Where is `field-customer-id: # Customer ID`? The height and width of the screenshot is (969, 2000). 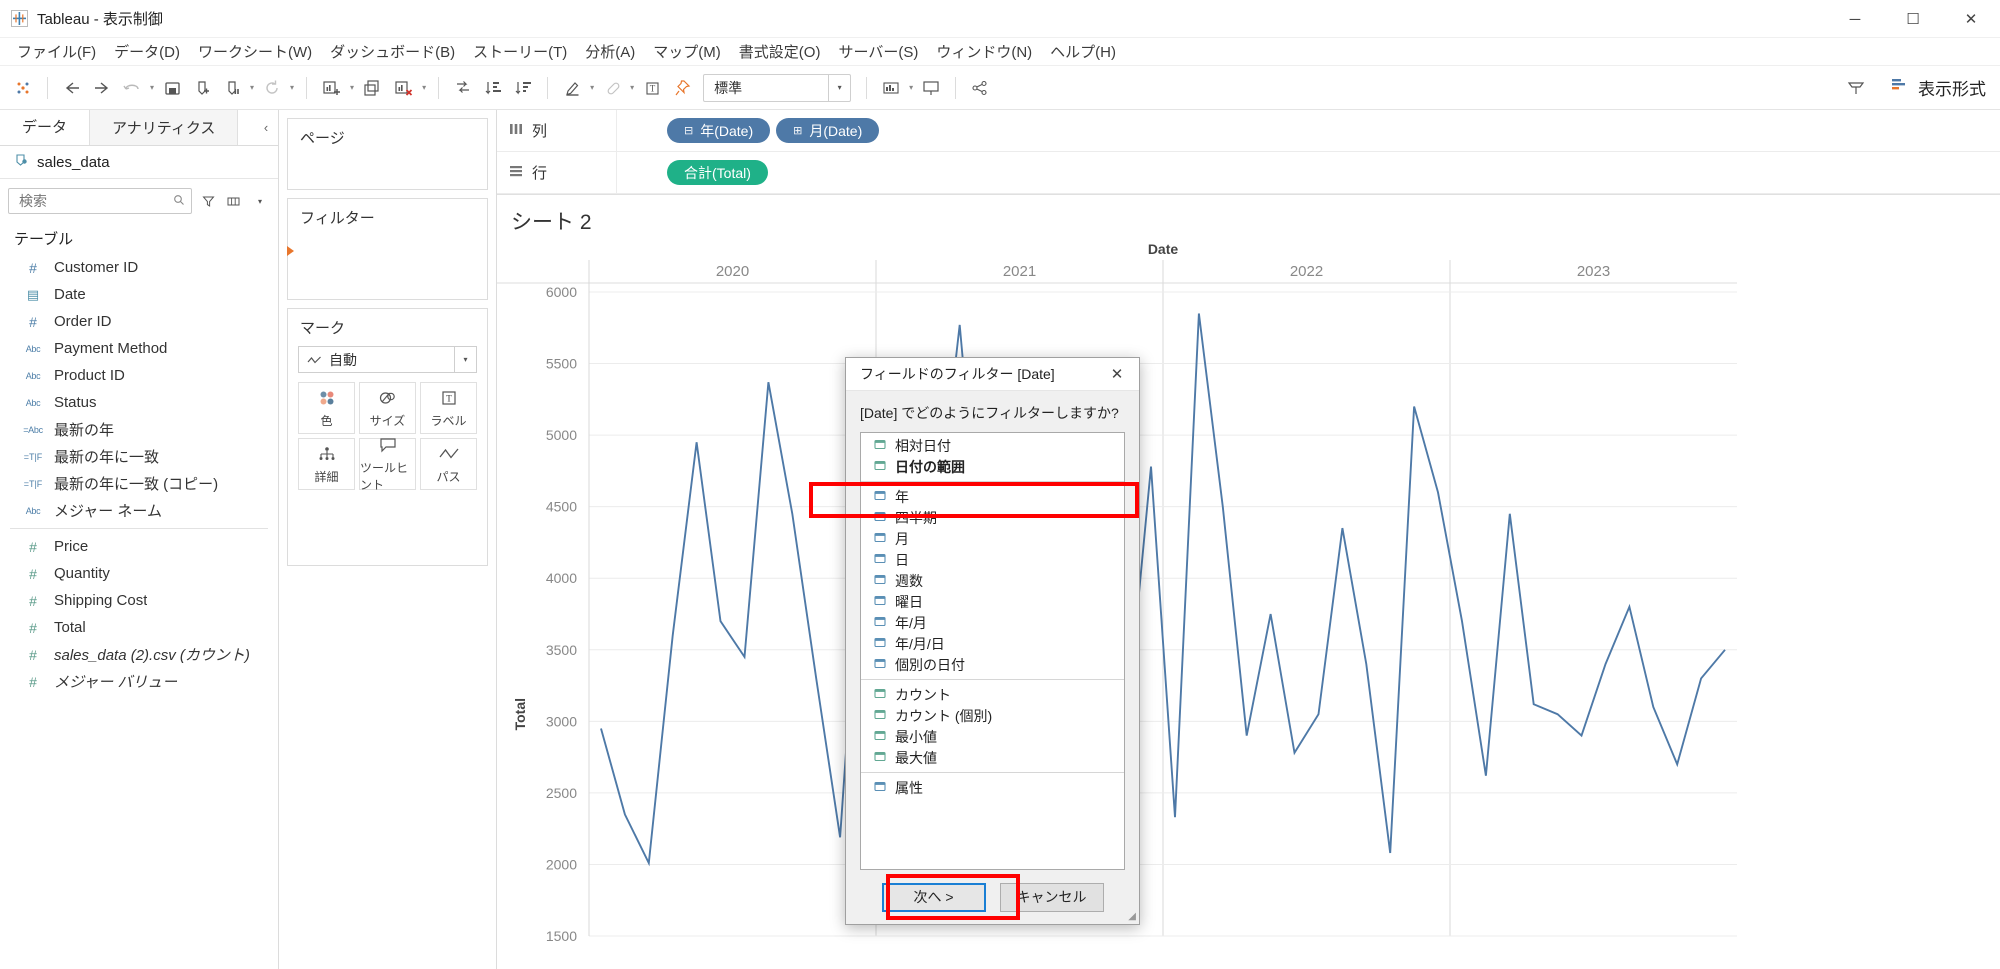
field-customer-id: # Customer ID is located at coordinates (139, 267).